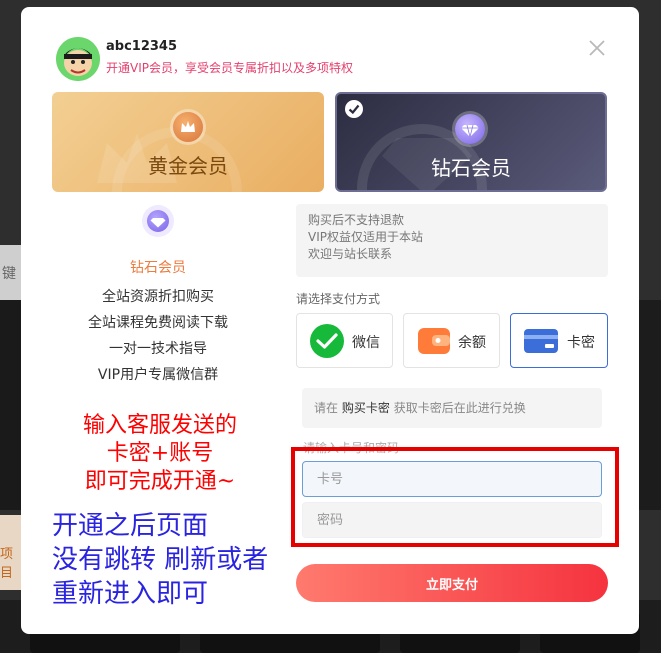  I want to click on gem-icon, so click(158, 221).